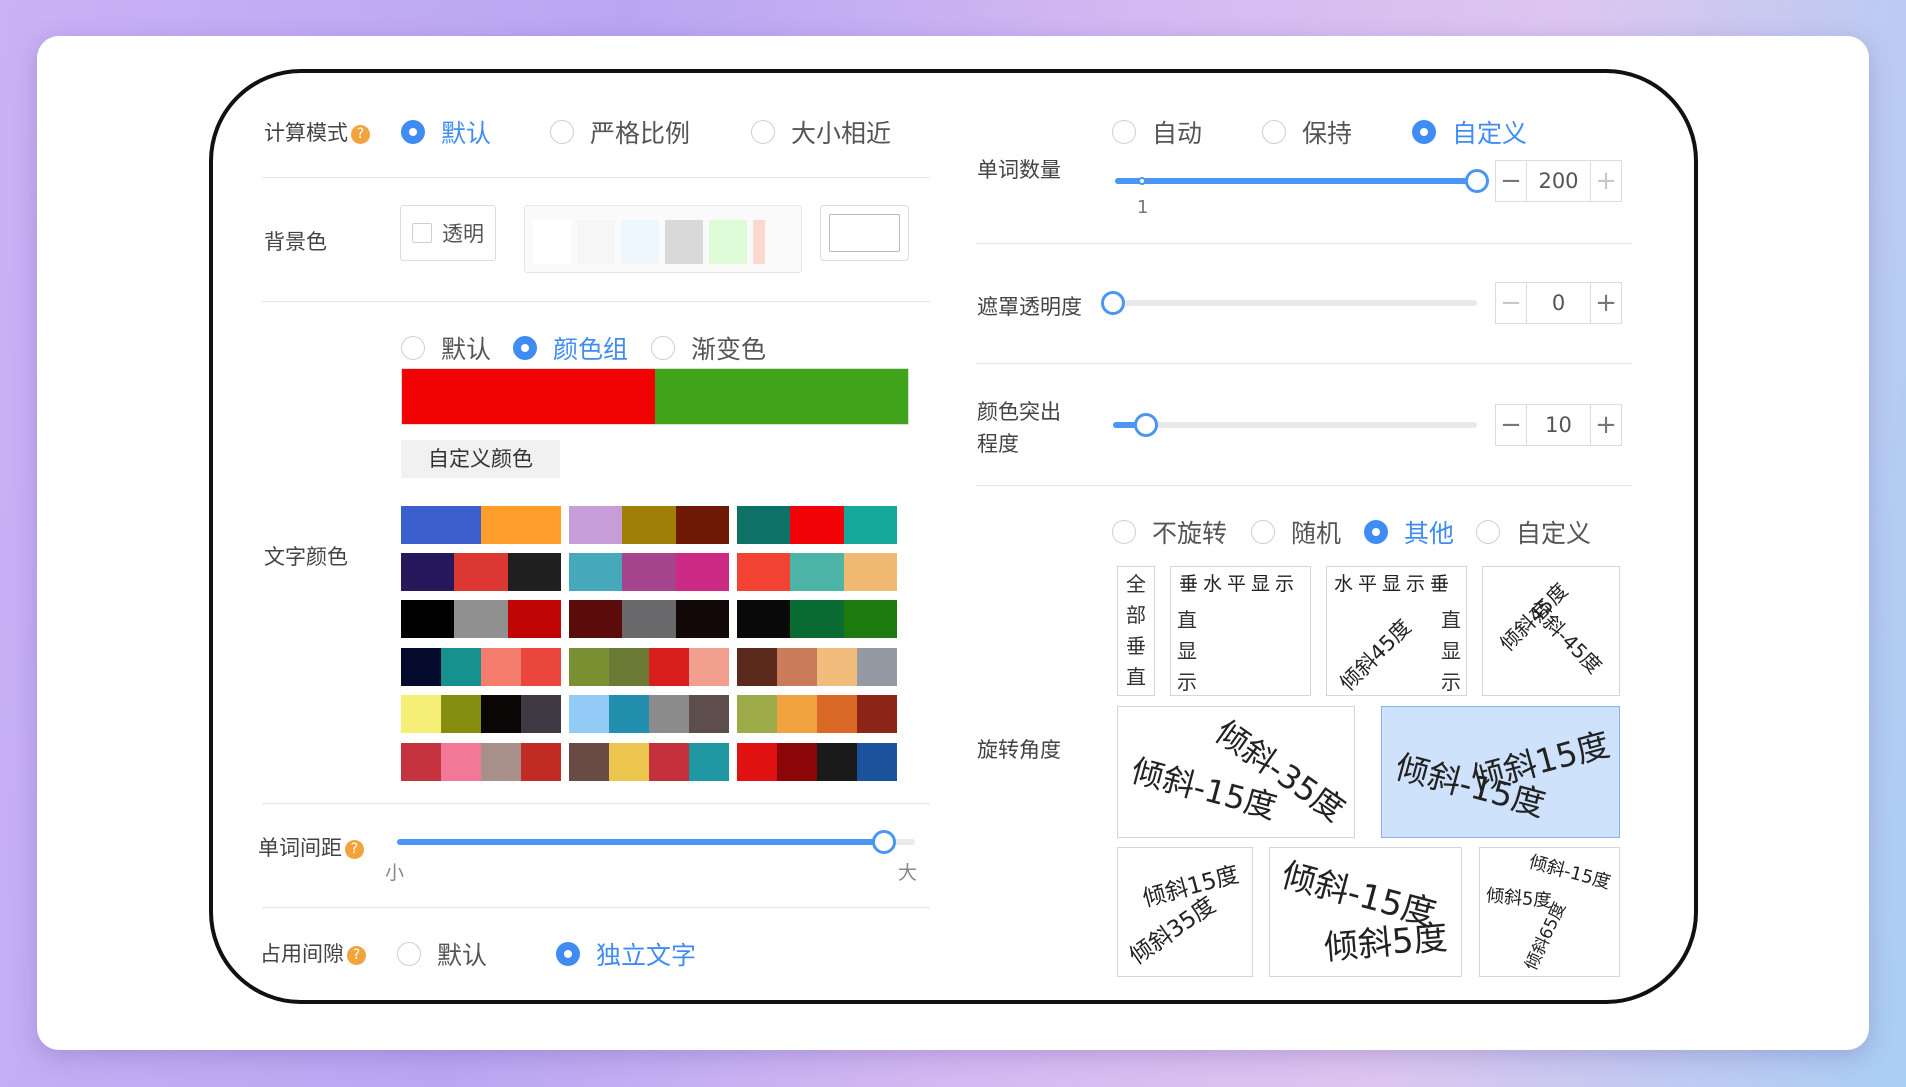 The image size is (1906, 1087). I want to click on rotation-preset-15-5: 倾斜-15度 倾斜5度, so click(1365, 912).